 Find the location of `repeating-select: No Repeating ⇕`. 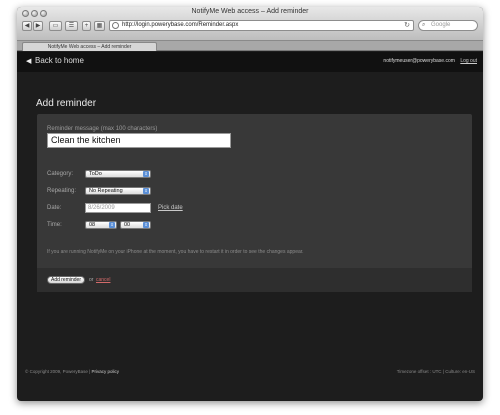

repeating-select: No Repeating ⇕ is located at coordinates (118, 191).